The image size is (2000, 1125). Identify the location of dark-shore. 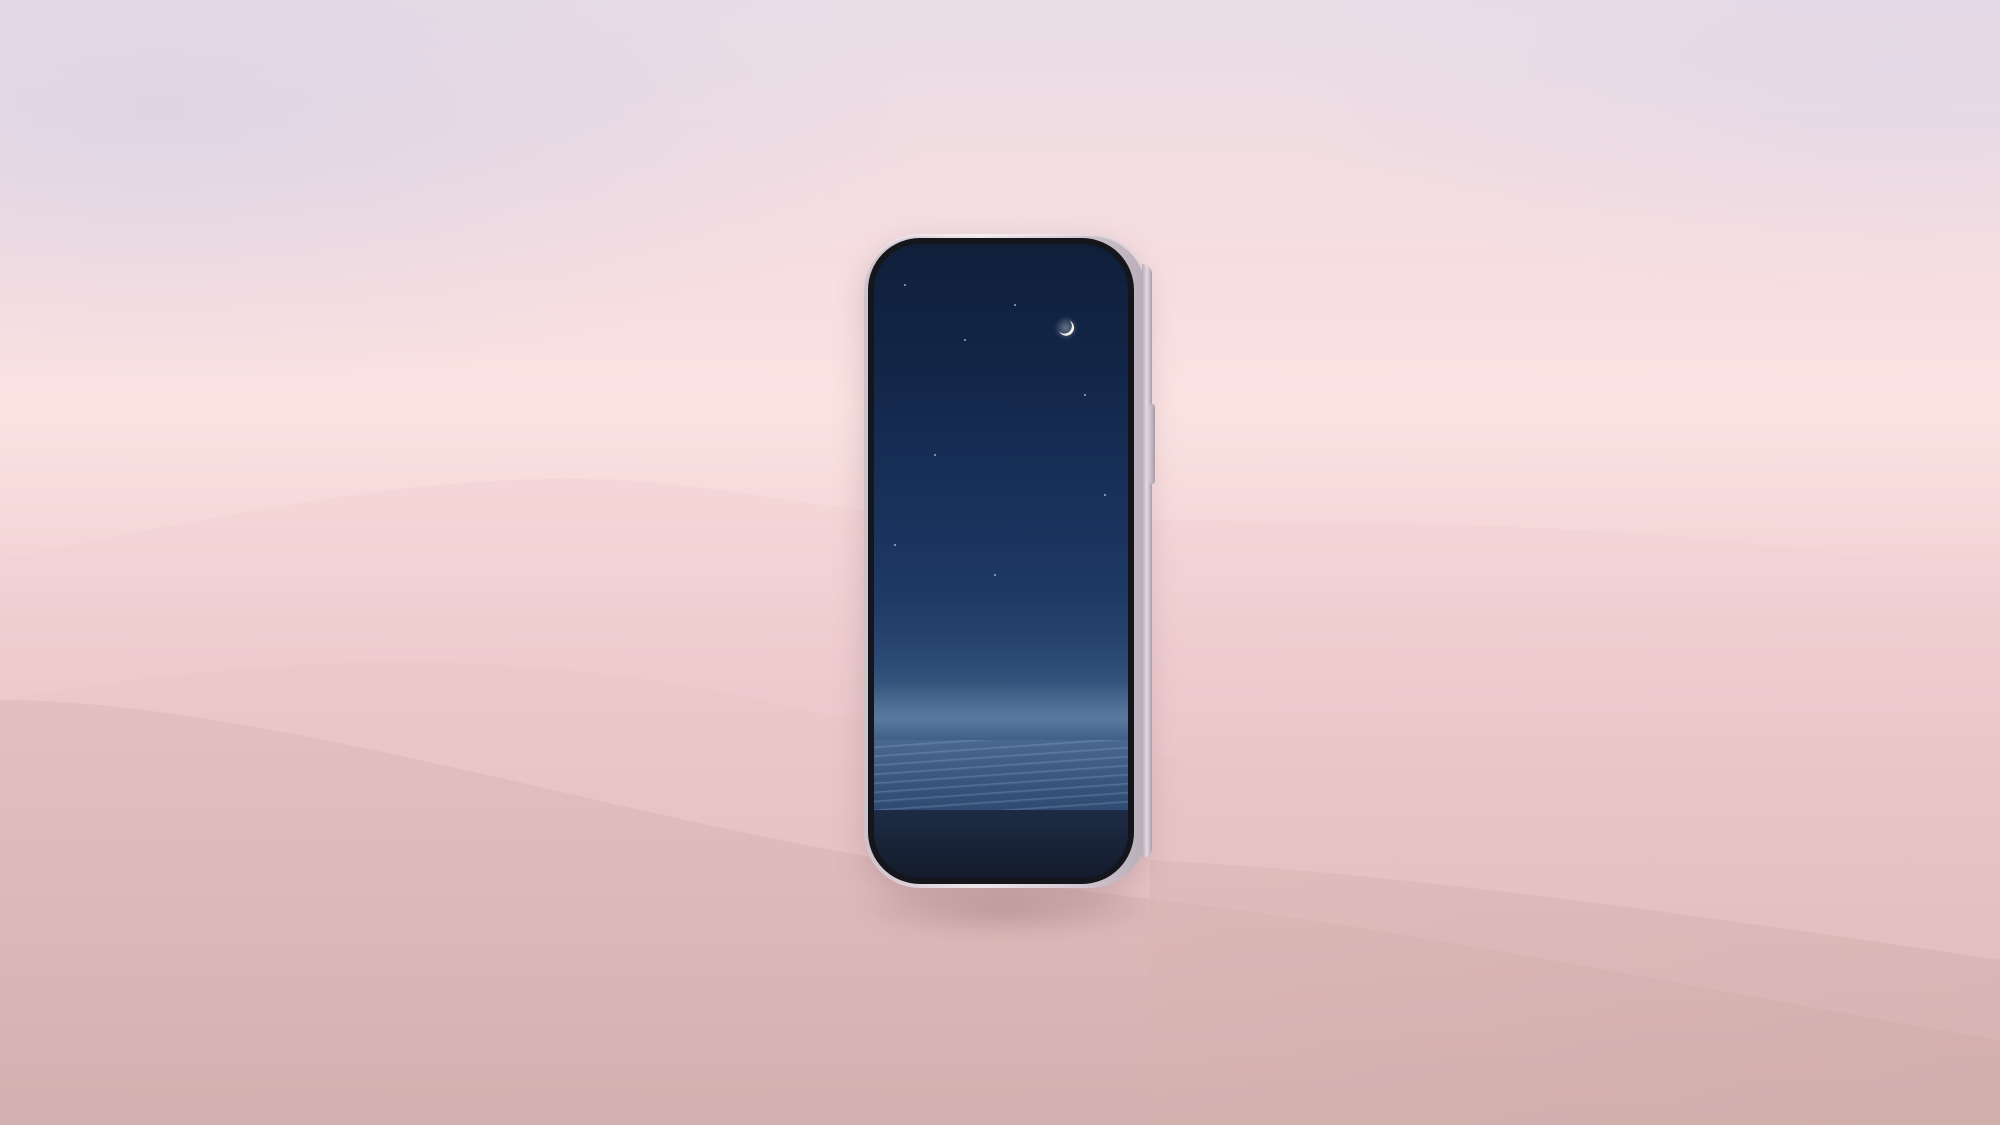
(1001, 844).